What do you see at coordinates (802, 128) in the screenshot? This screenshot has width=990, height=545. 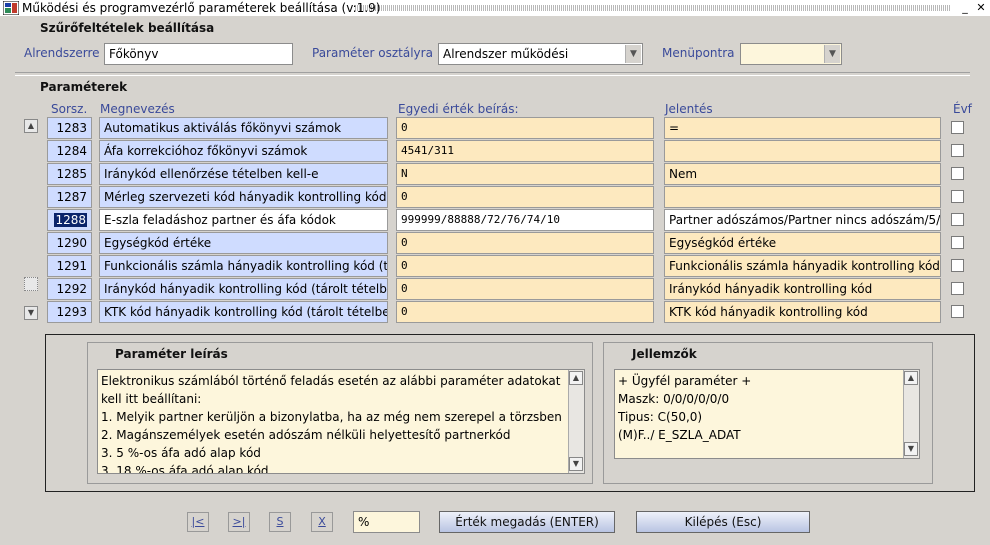 I see `meaning-cell: =` at bounding box center [802, 128].